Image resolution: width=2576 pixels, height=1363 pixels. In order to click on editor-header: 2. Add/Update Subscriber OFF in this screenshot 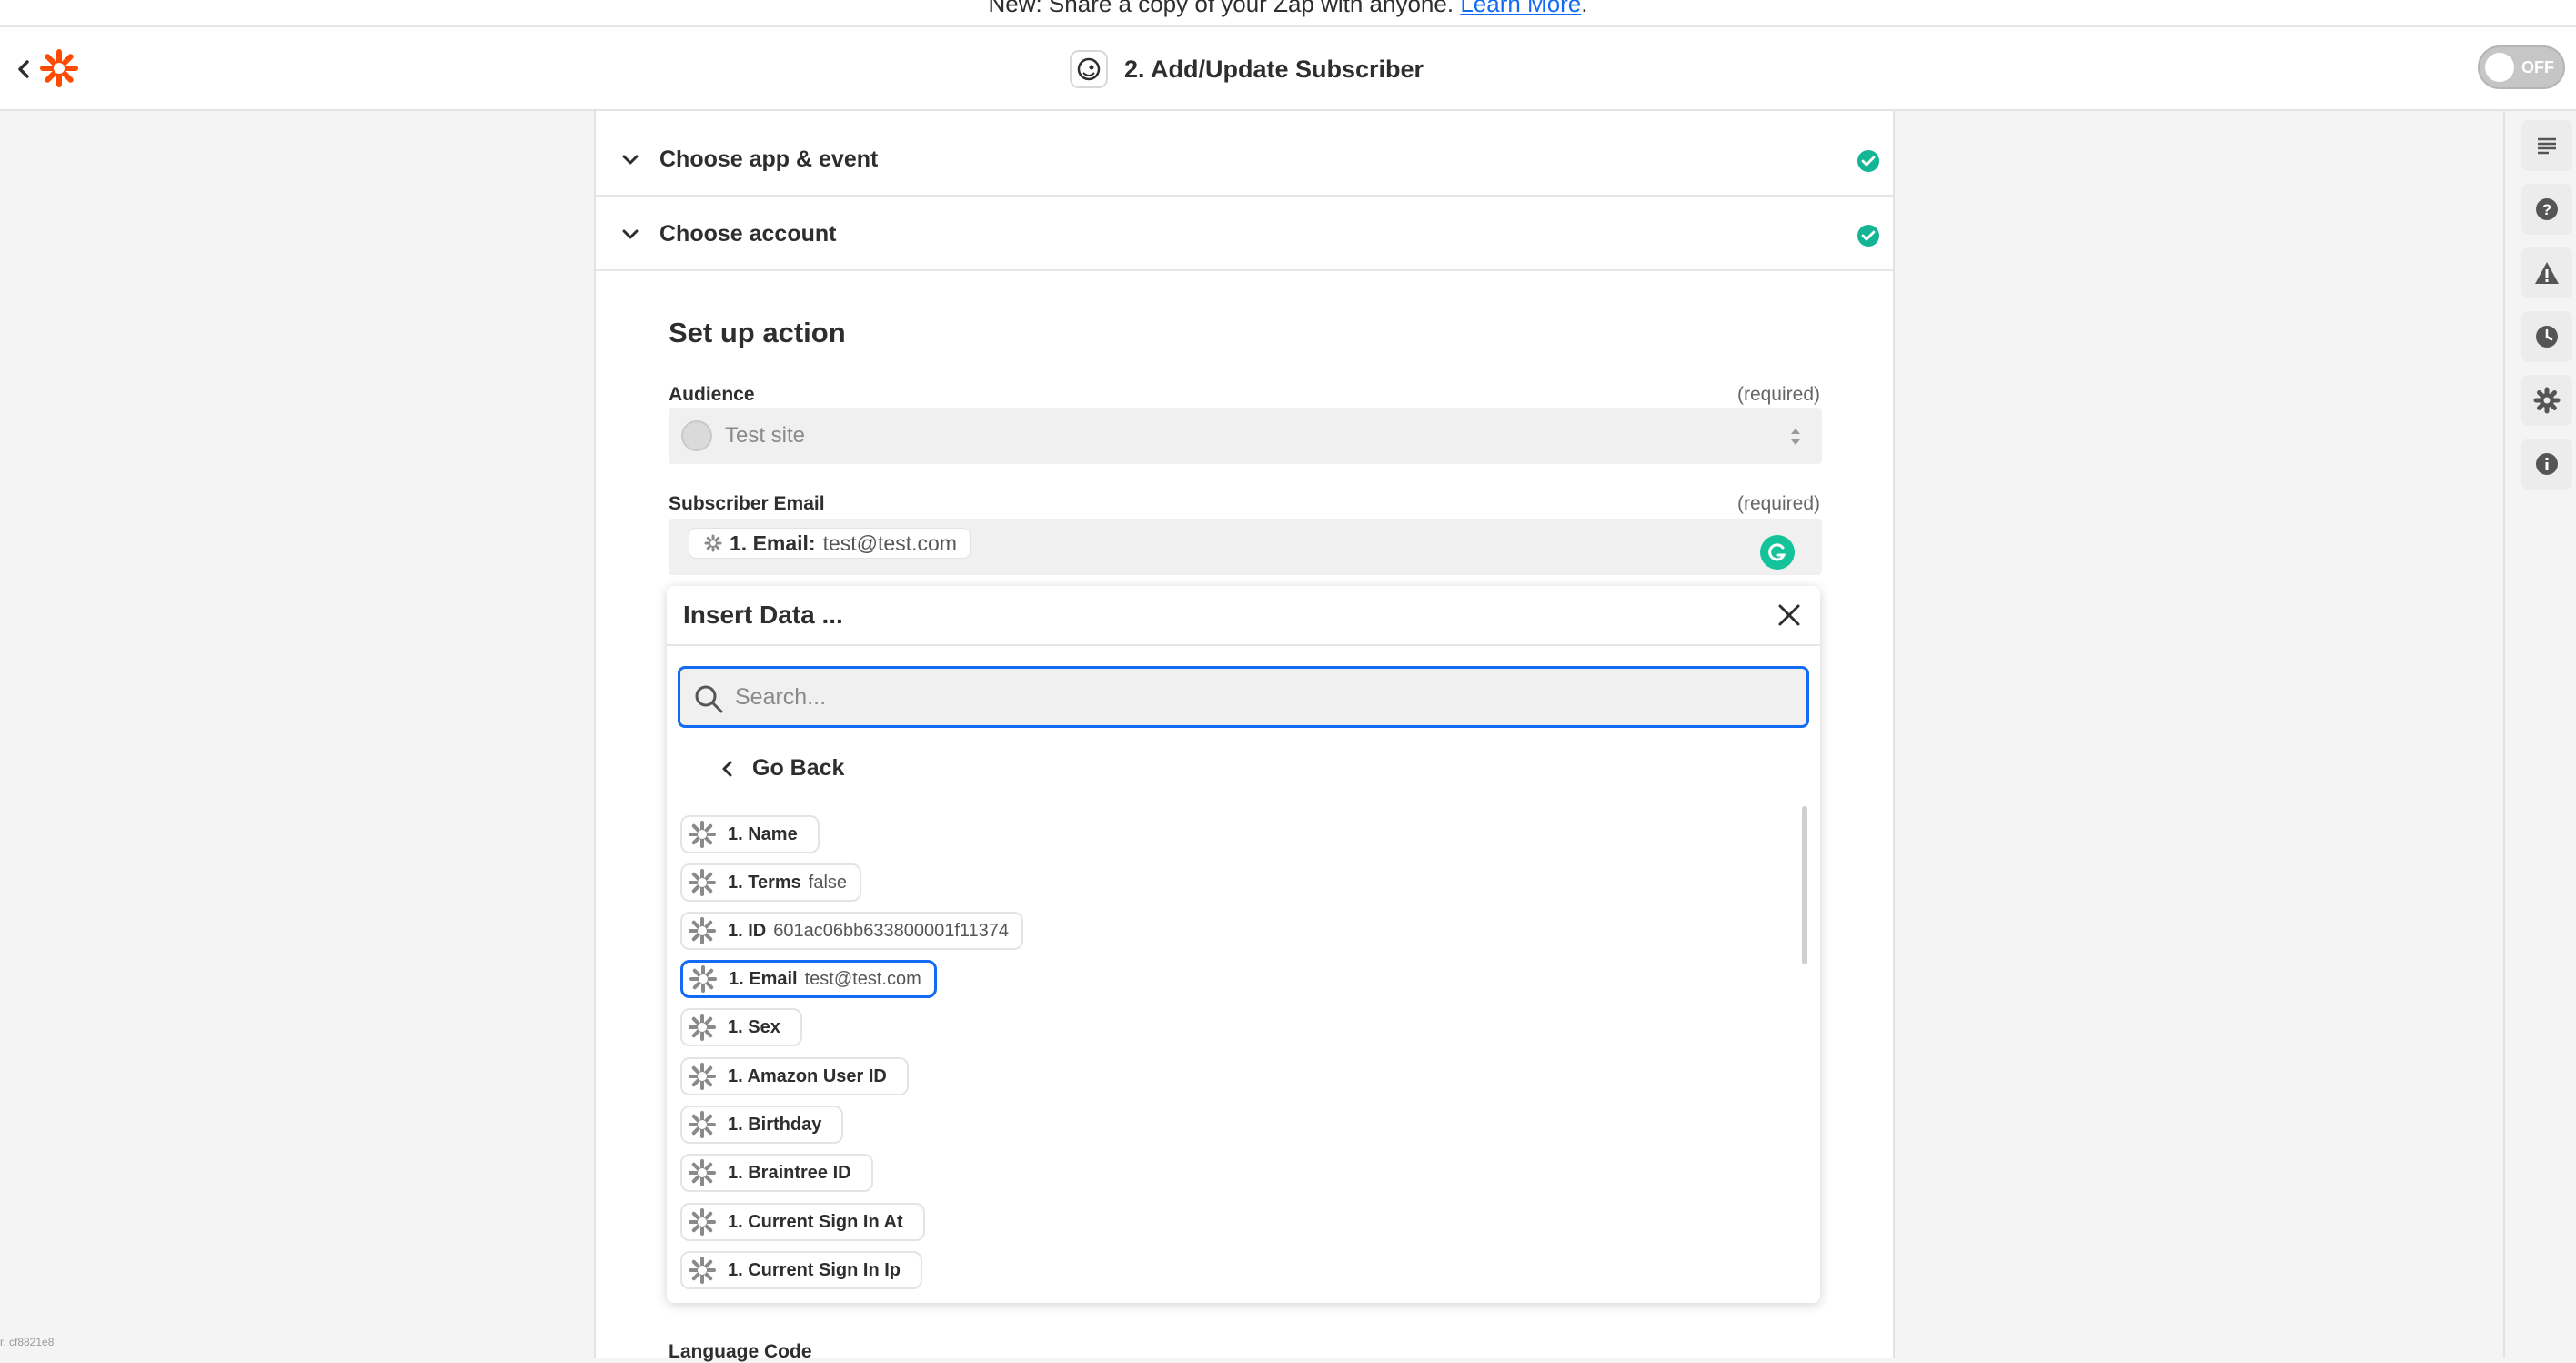, I will do `click(1288, 69)`.